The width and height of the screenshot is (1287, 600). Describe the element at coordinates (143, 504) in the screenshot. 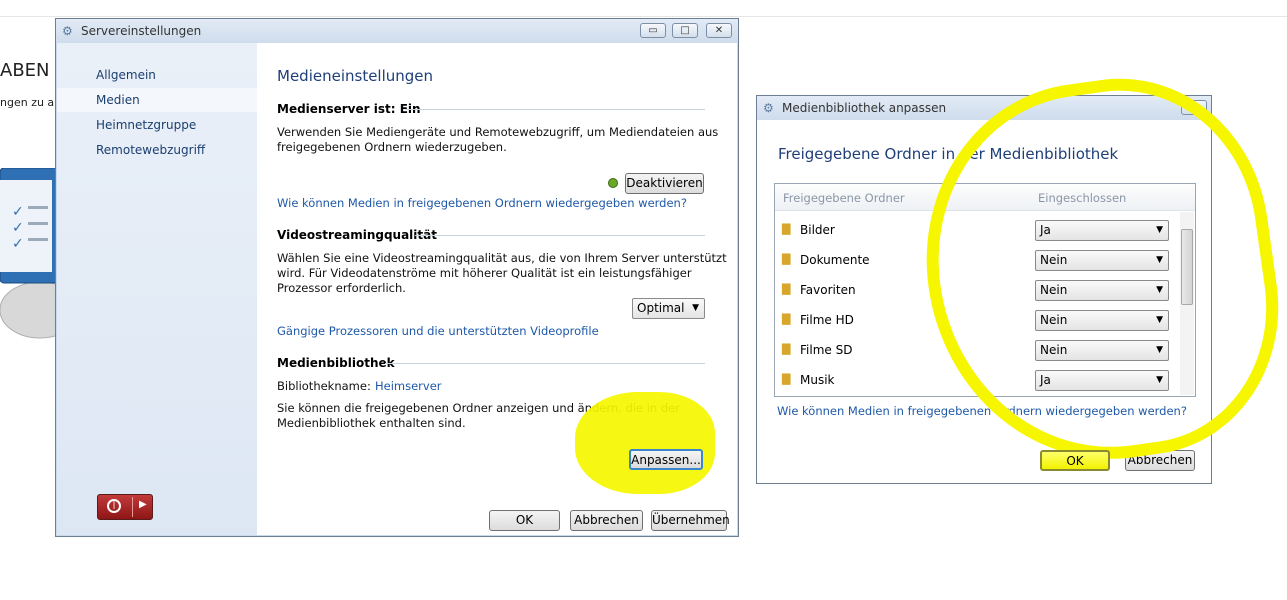

I see `arrow-right-icon: ▶` at that location.